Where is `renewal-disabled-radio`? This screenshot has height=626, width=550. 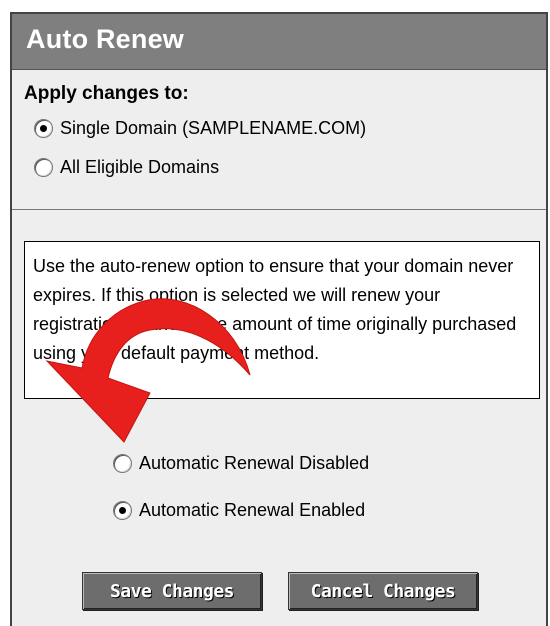 renewal-disabled-radio is located at coordinates (122, 463).